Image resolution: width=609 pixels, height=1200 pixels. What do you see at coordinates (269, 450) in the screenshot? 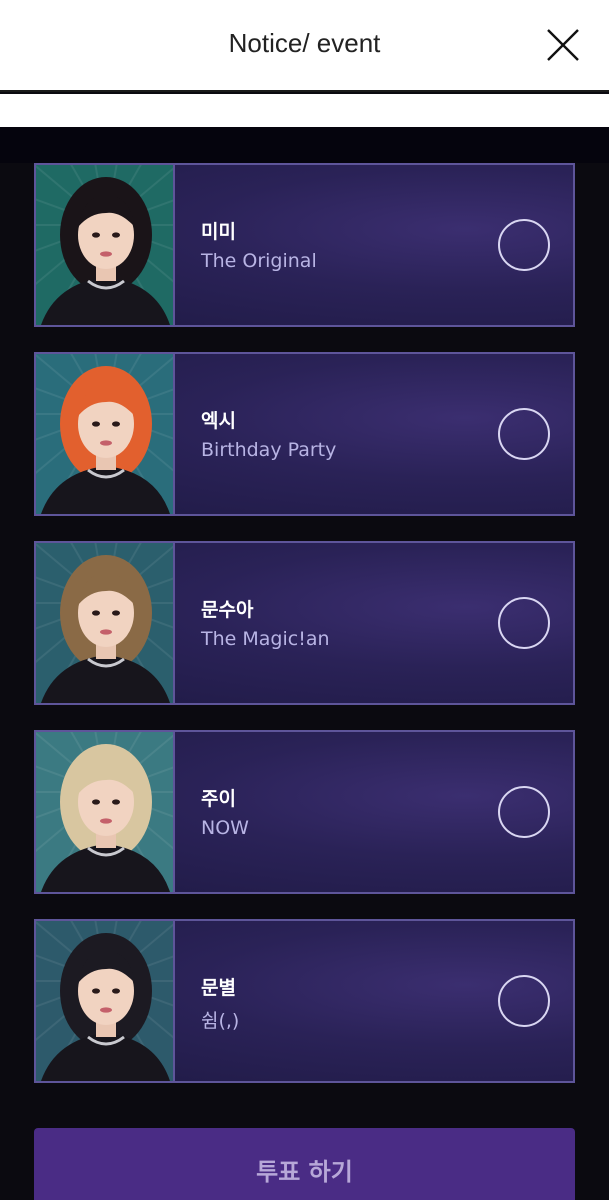
I see `candidate-song: Birthday Party` at bounding box center [269, 450].